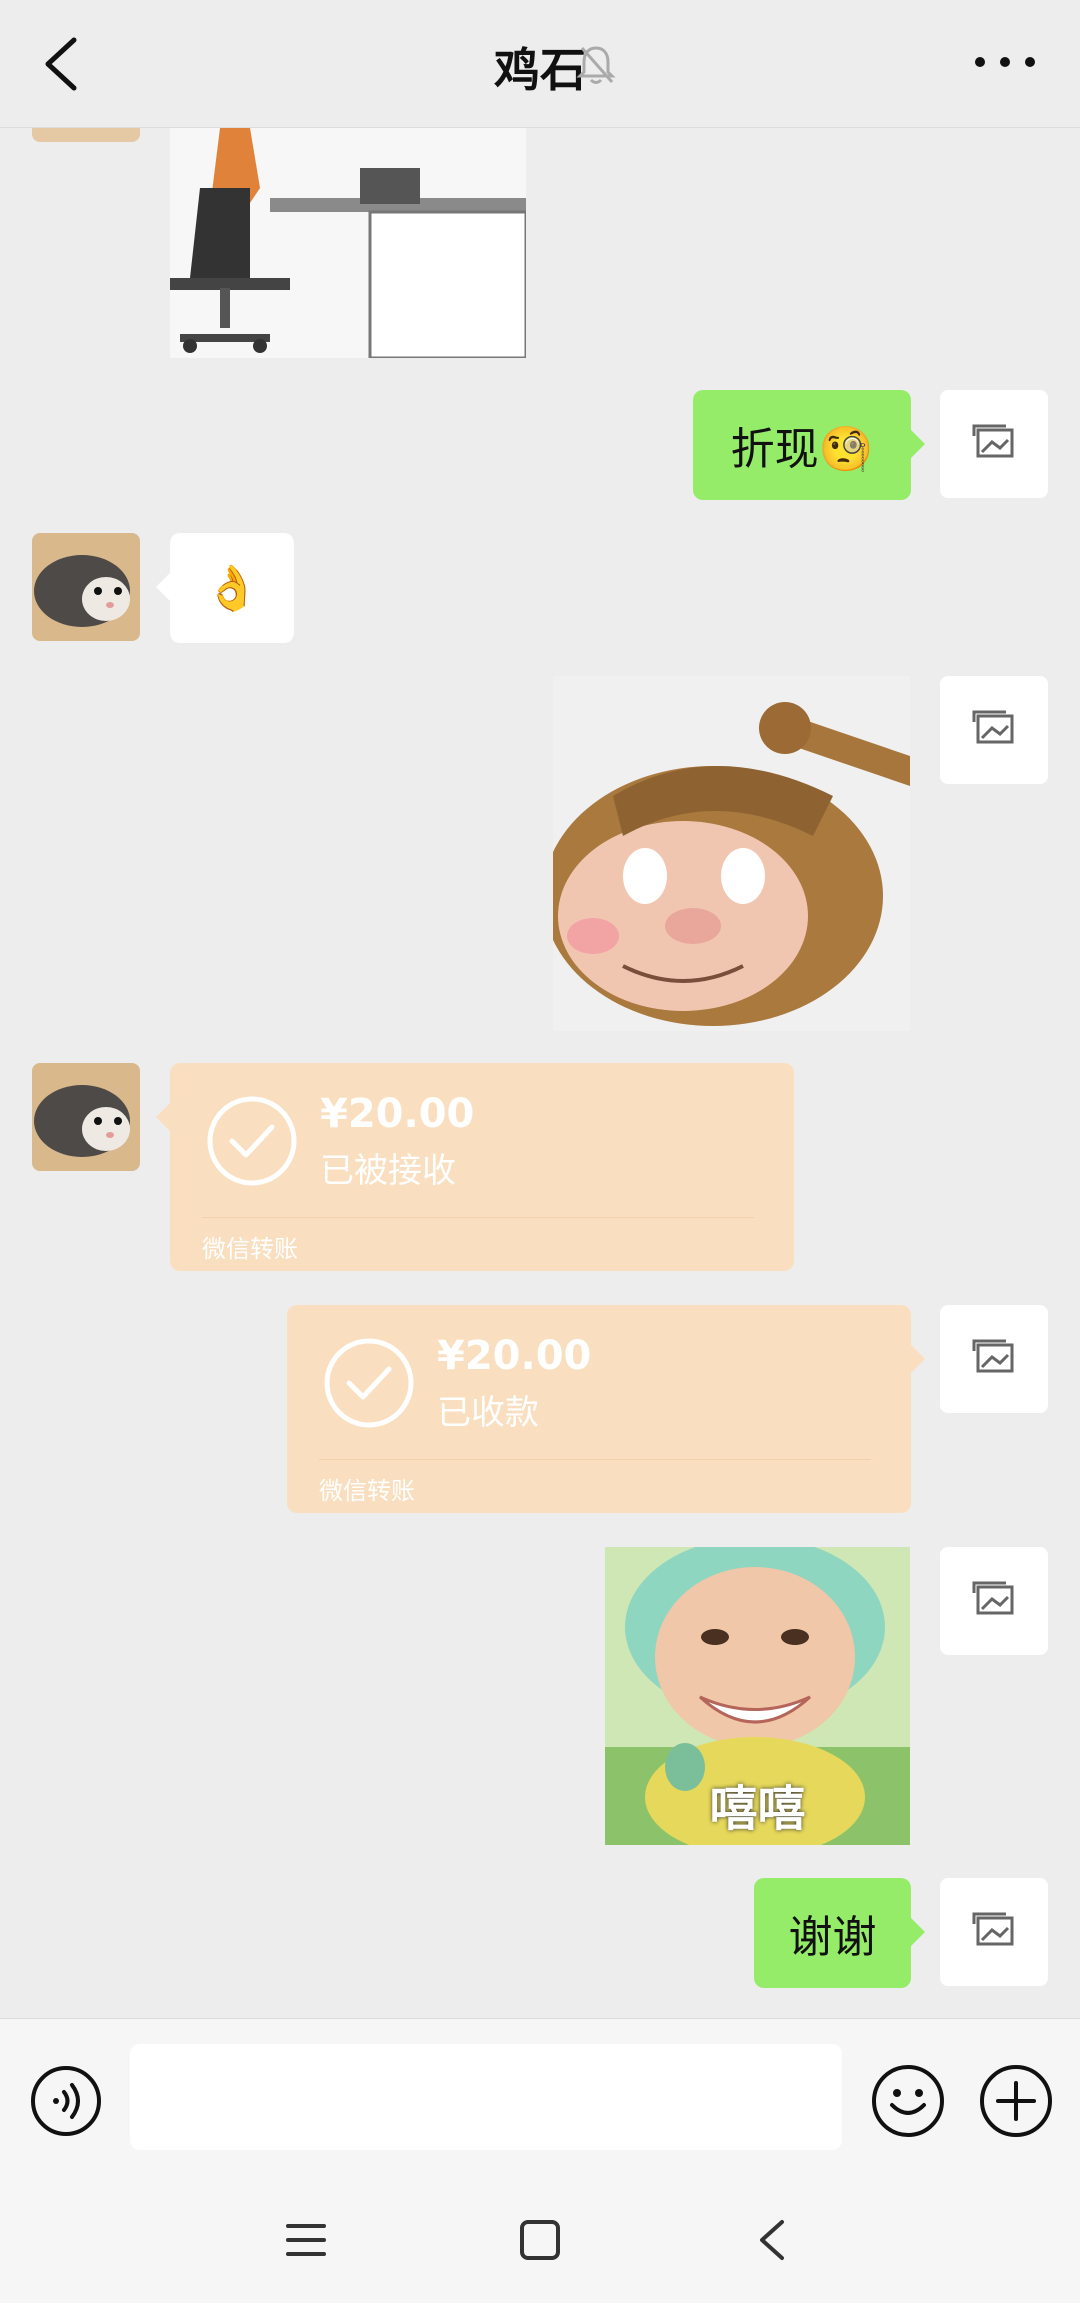 This screenshot has width=1080, height=2303. I want to click on chat-header: 鸡石, so click(540, 64).